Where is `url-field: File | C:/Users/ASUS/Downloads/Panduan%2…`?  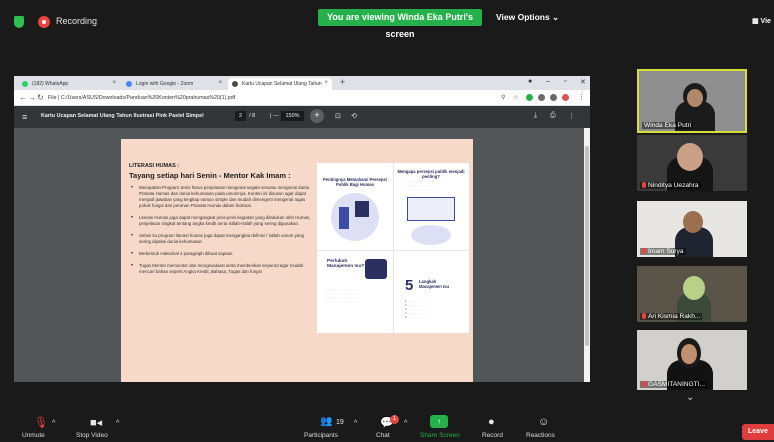
url-field: File | C:/Users/ASUS/Downloads/Panduan%2… is located at coordinates (141, 98).